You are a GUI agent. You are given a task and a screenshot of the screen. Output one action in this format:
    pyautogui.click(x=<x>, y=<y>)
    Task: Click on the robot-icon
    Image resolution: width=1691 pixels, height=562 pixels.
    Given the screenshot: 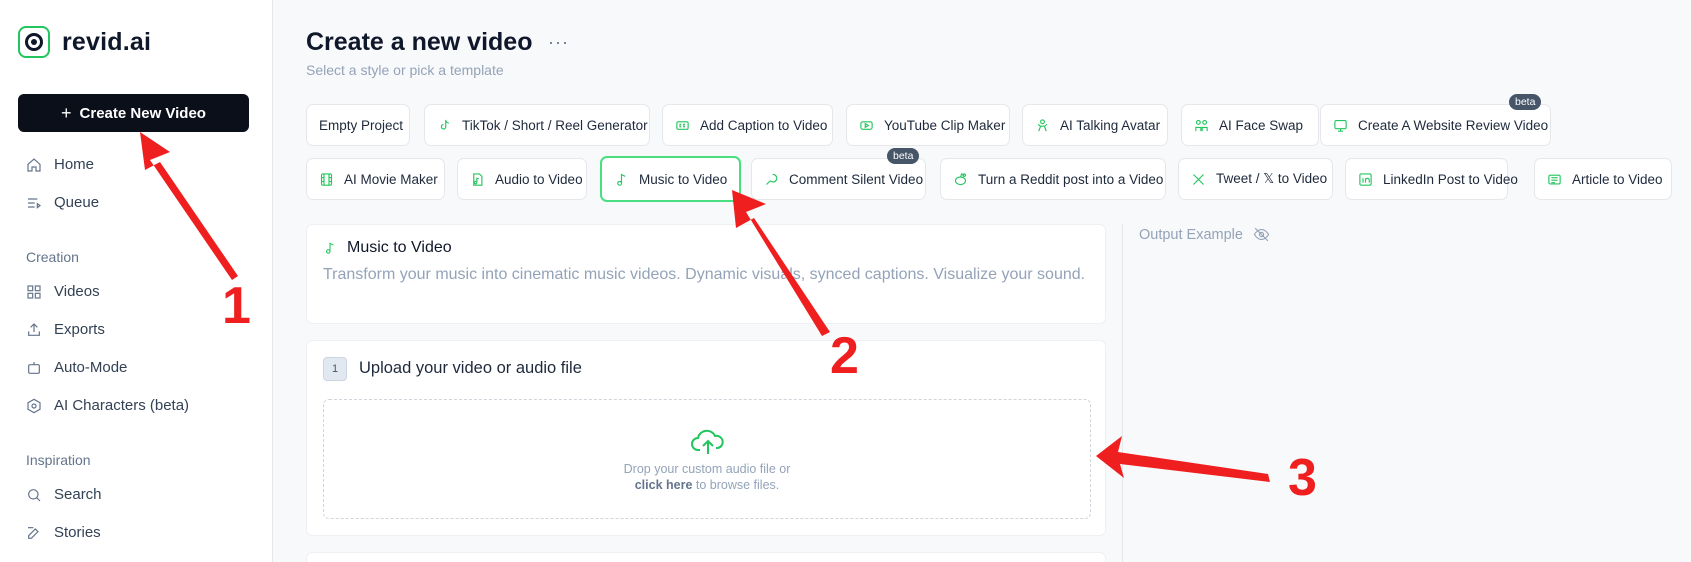 What is the action you would take?
    pyautogui.click(x=34, y=367)
    